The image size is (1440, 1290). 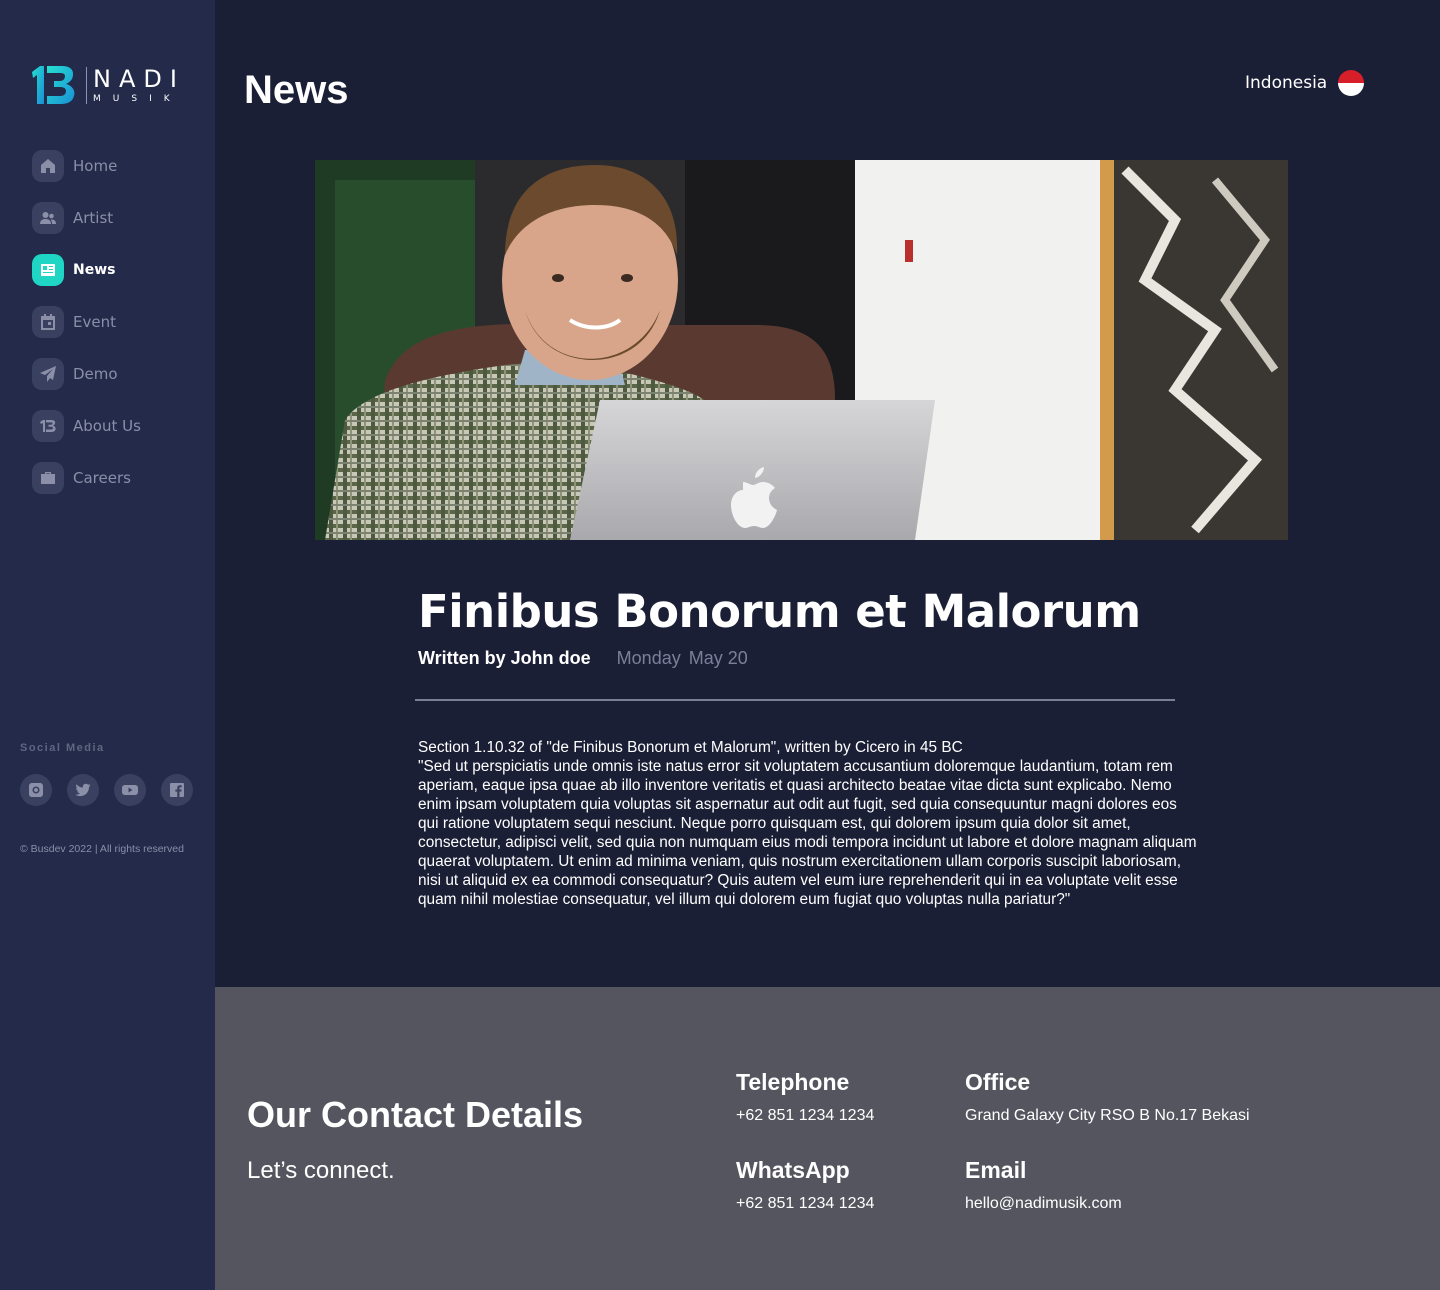 What do you see at coordinates (106, 790) in the screenshot?
I see `social-links` at bounding box center [106, 790].